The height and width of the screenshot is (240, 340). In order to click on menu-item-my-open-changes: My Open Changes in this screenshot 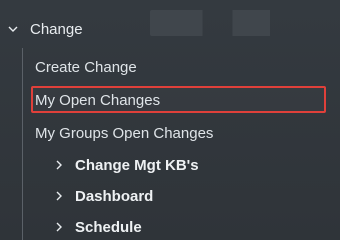, I will do `click(97, 100)`.